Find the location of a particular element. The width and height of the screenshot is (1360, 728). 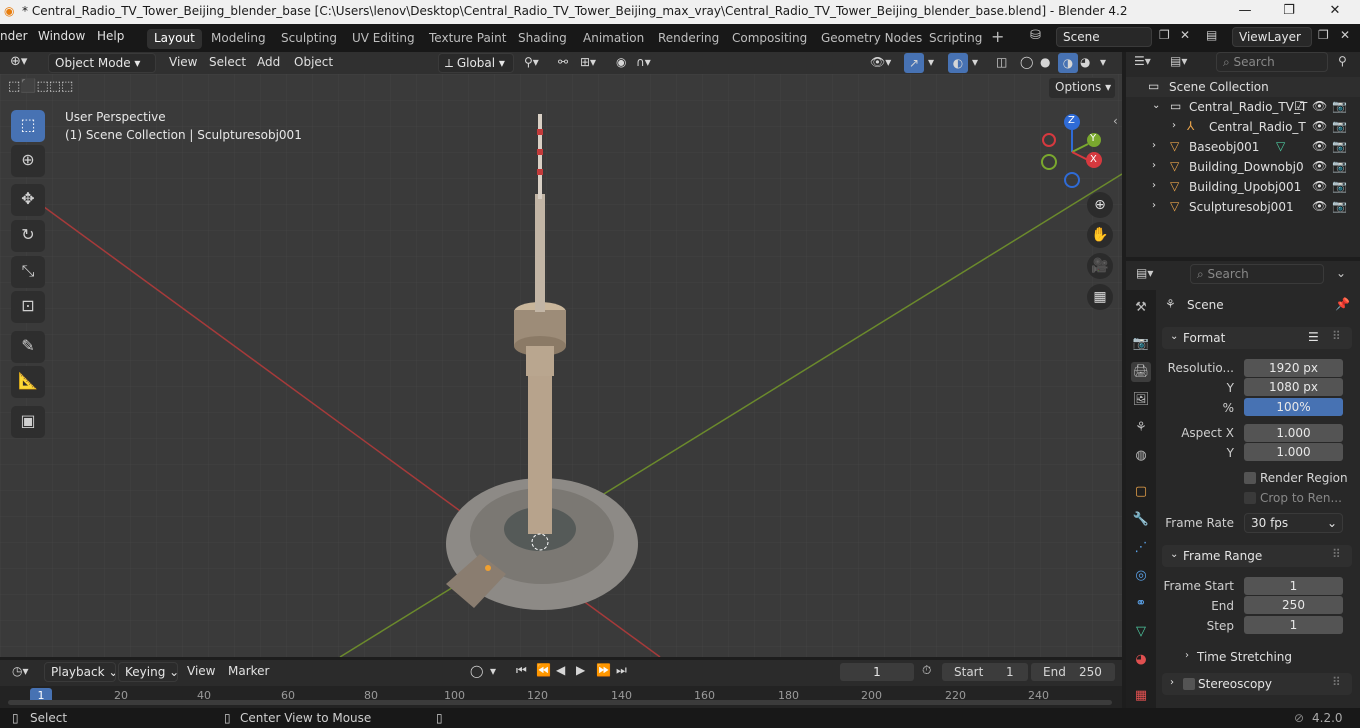

snap-target-icon: ⊞▾ is located at coordinates (588, 62).